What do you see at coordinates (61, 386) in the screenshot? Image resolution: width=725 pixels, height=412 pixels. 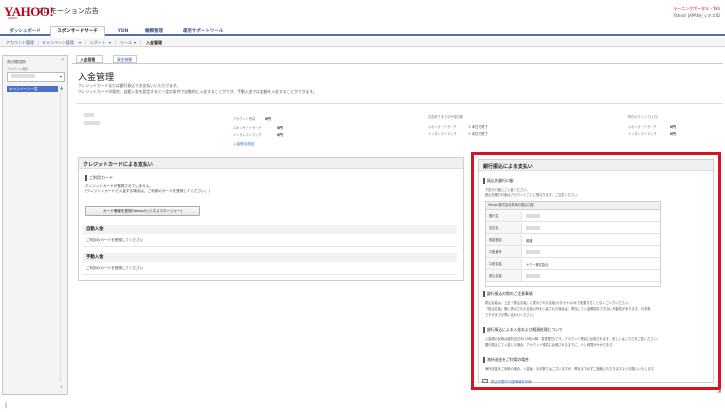 I see `scroll-down-icon: ∨` at bounding box center [61, 386].